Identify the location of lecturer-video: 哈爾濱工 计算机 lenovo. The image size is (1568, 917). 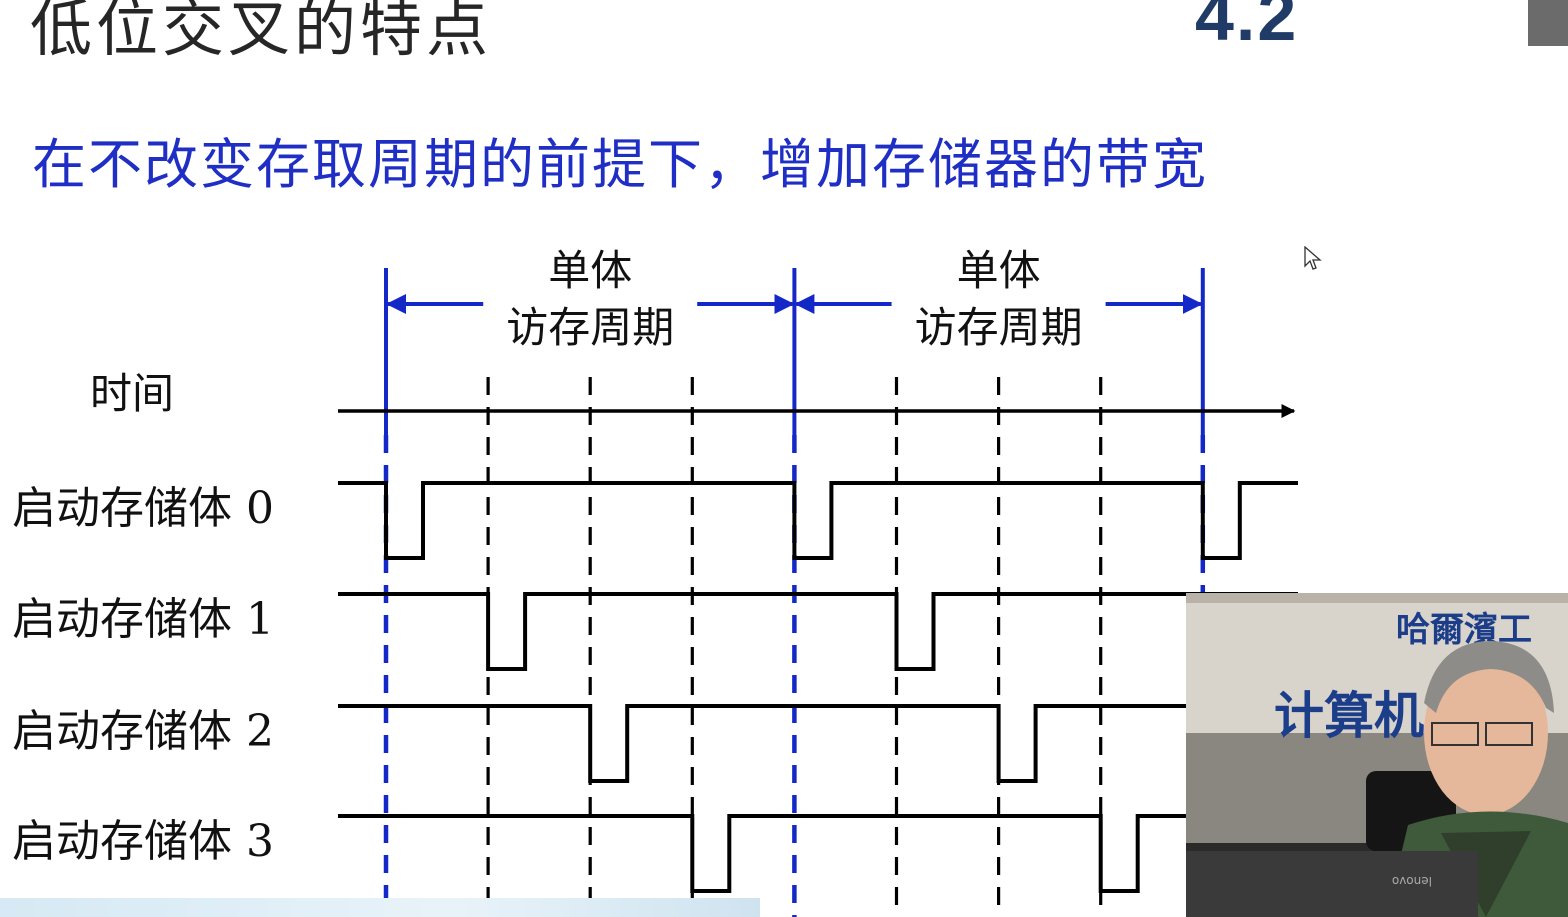
(1377, 755).